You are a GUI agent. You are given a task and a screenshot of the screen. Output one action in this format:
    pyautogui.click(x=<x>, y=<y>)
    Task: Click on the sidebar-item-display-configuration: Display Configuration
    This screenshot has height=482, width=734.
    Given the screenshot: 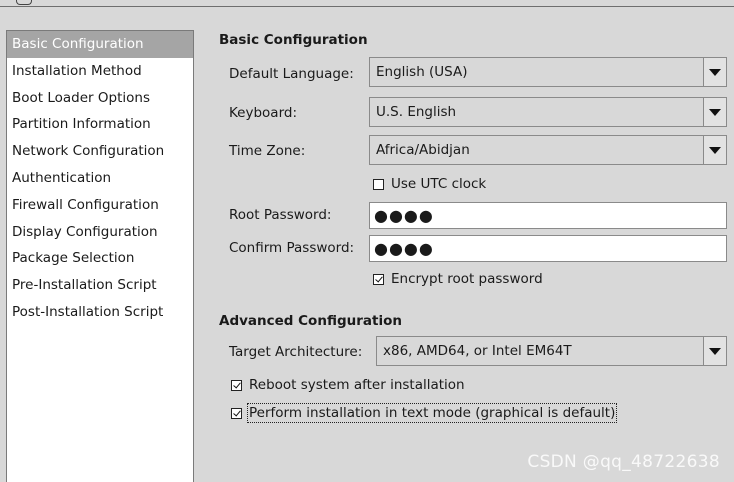 What is the action you would take?
    pyautogui.click(x=100, y=232)
    